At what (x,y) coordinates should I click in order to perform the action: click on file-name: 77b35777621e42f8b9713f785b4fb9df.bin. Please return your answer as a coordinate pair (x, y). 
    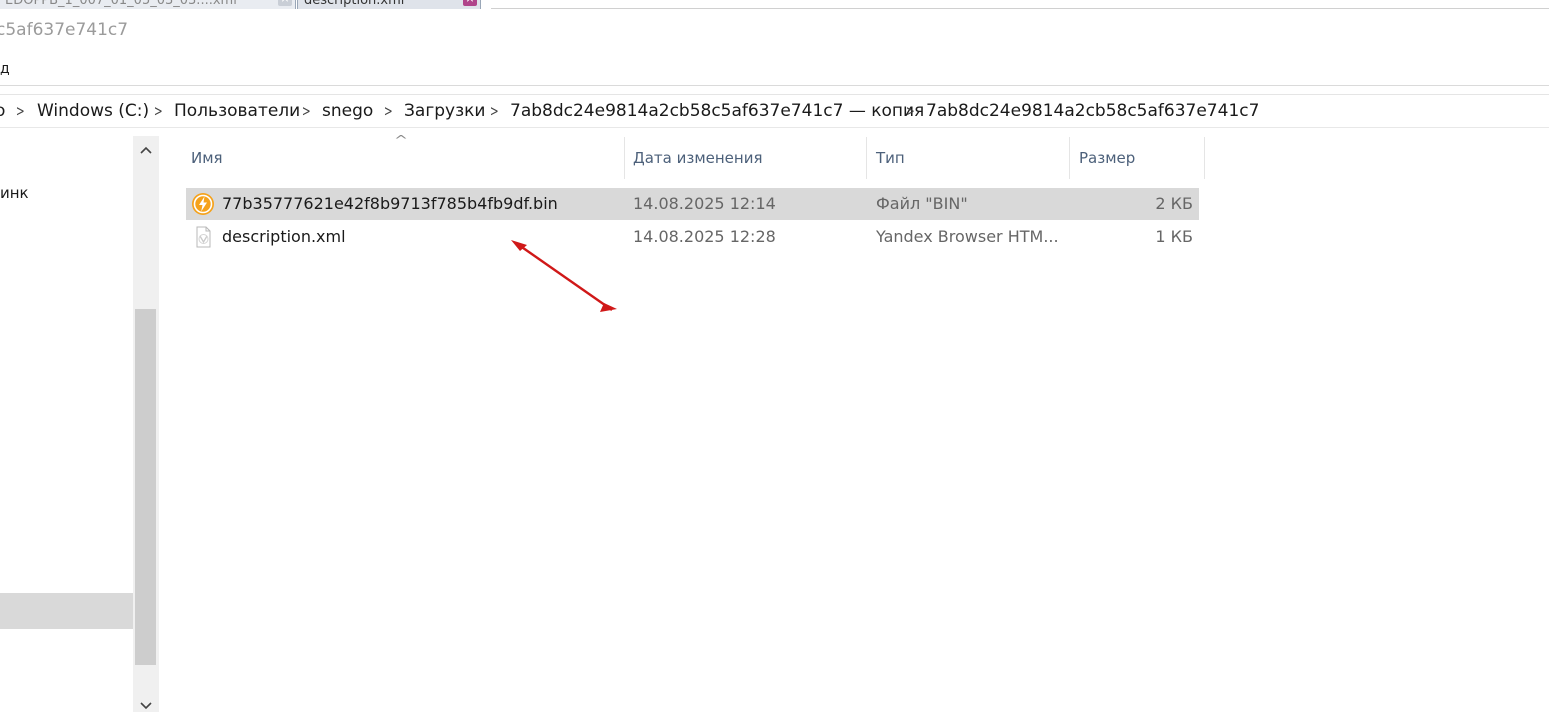
    Looking at the image, I should click on (390, 203).